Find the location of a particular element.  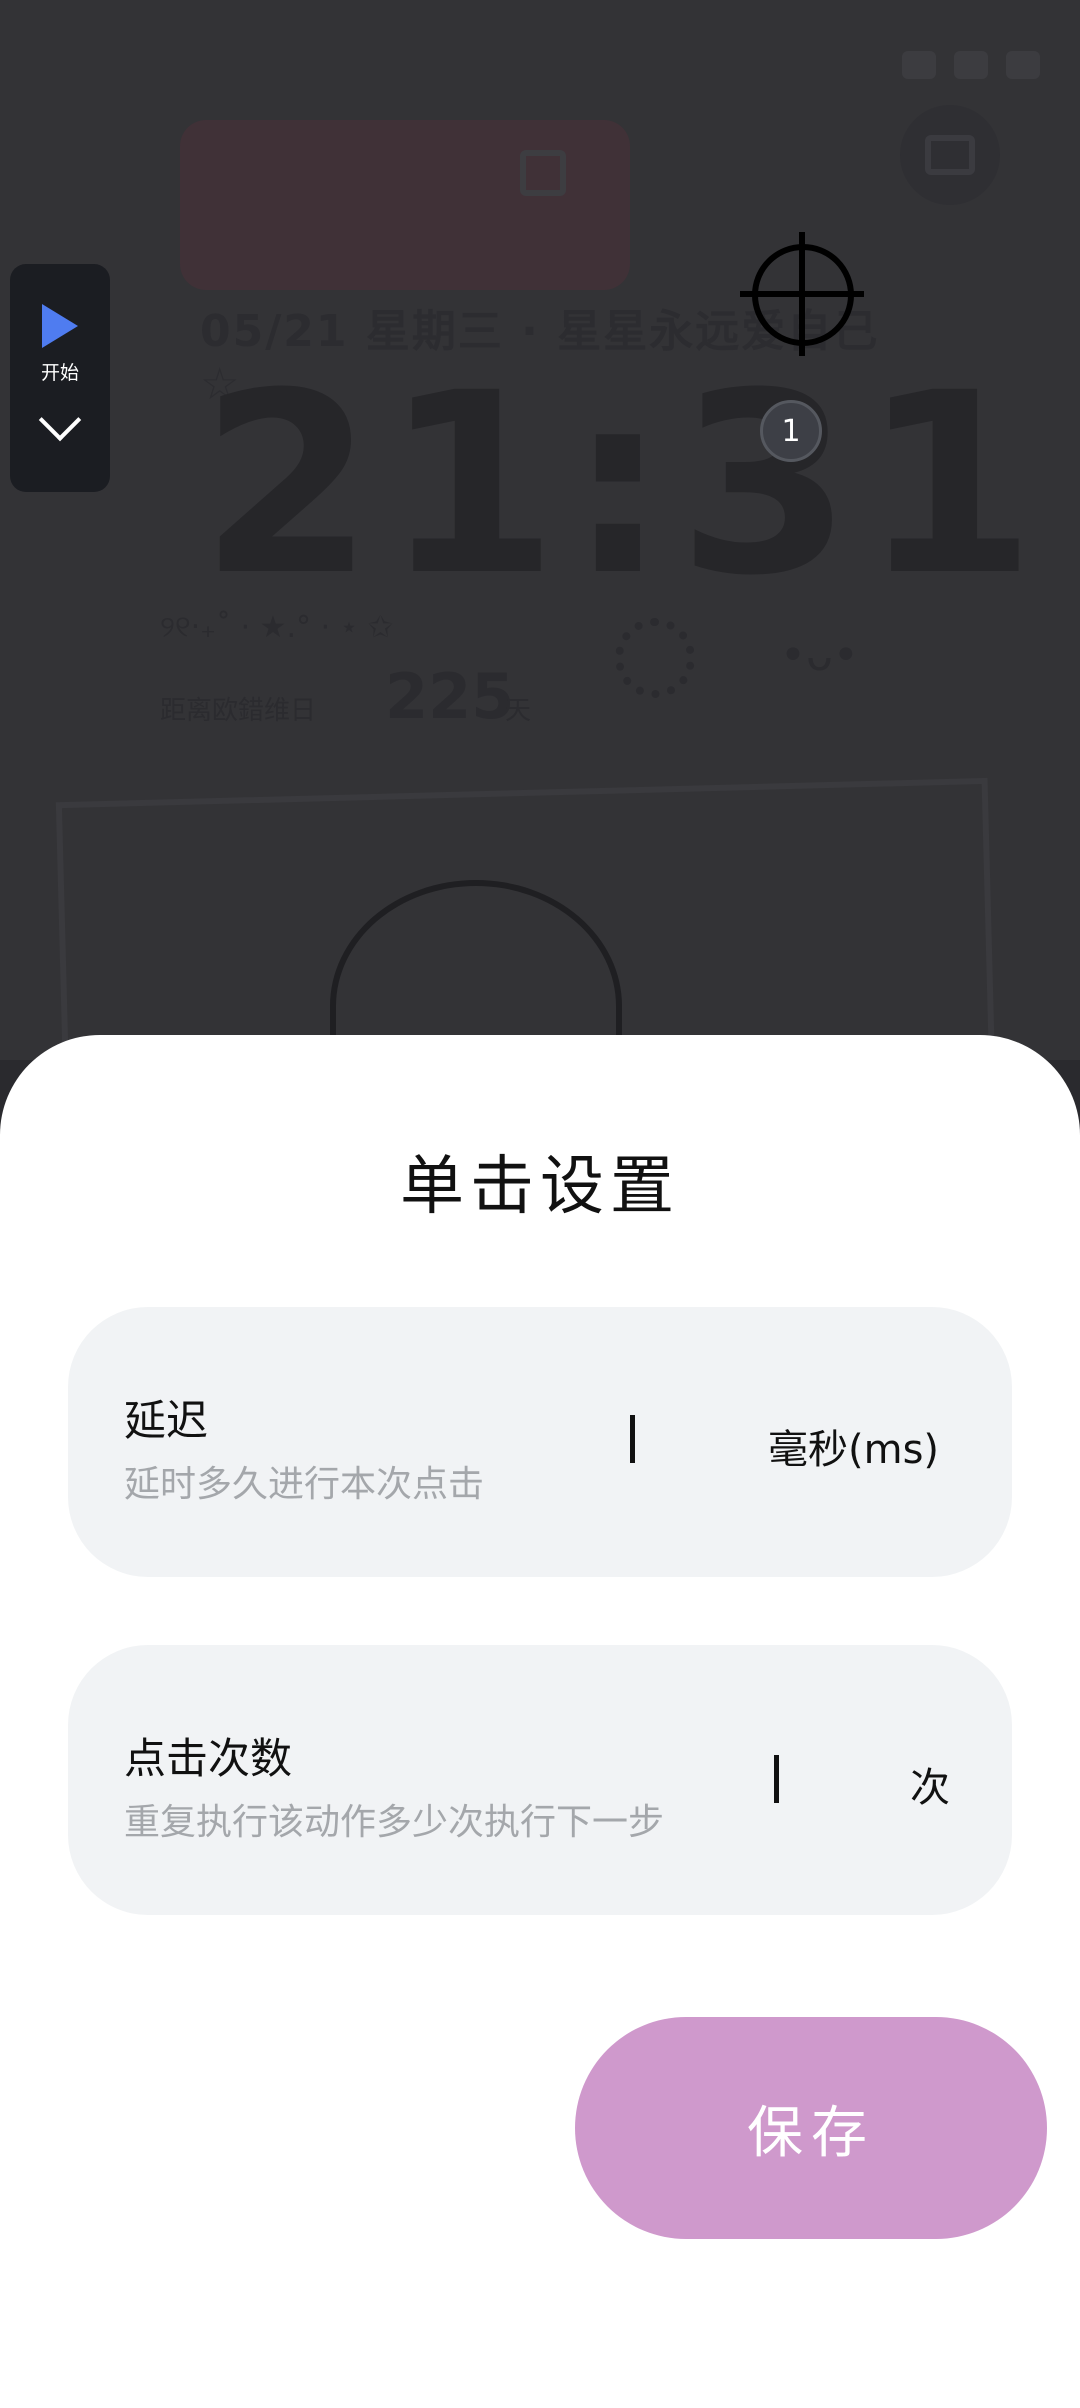

status-bar is located at coordinates (971, 65).